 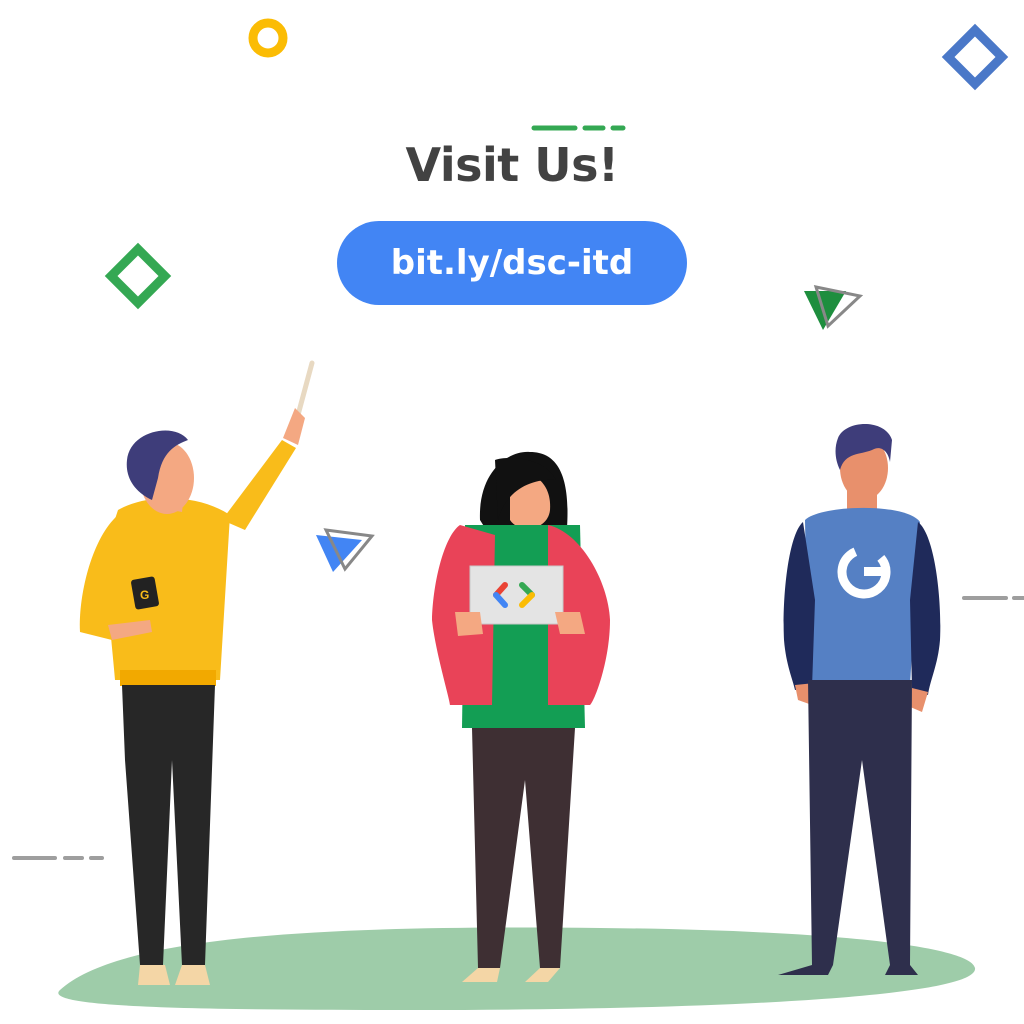 What do you see at coordinates (975, 57) in the screenshot?
I see `blue-diamond-icon` at bounding box center [975, 57].